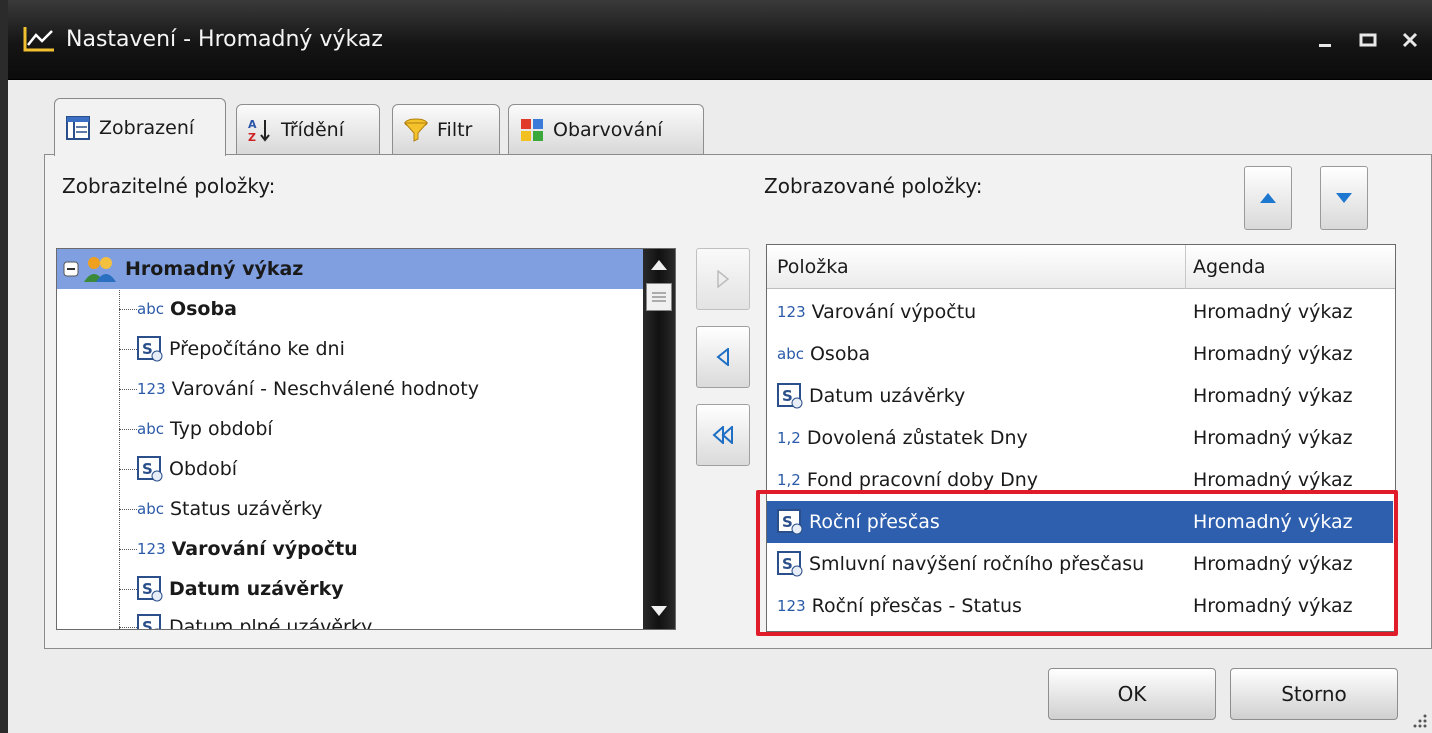 The image size is (1432, 733). What do you see at coordinates (723, 357) in the screenshot?
I see `remove-item-button` at bounding box center [723, 357].